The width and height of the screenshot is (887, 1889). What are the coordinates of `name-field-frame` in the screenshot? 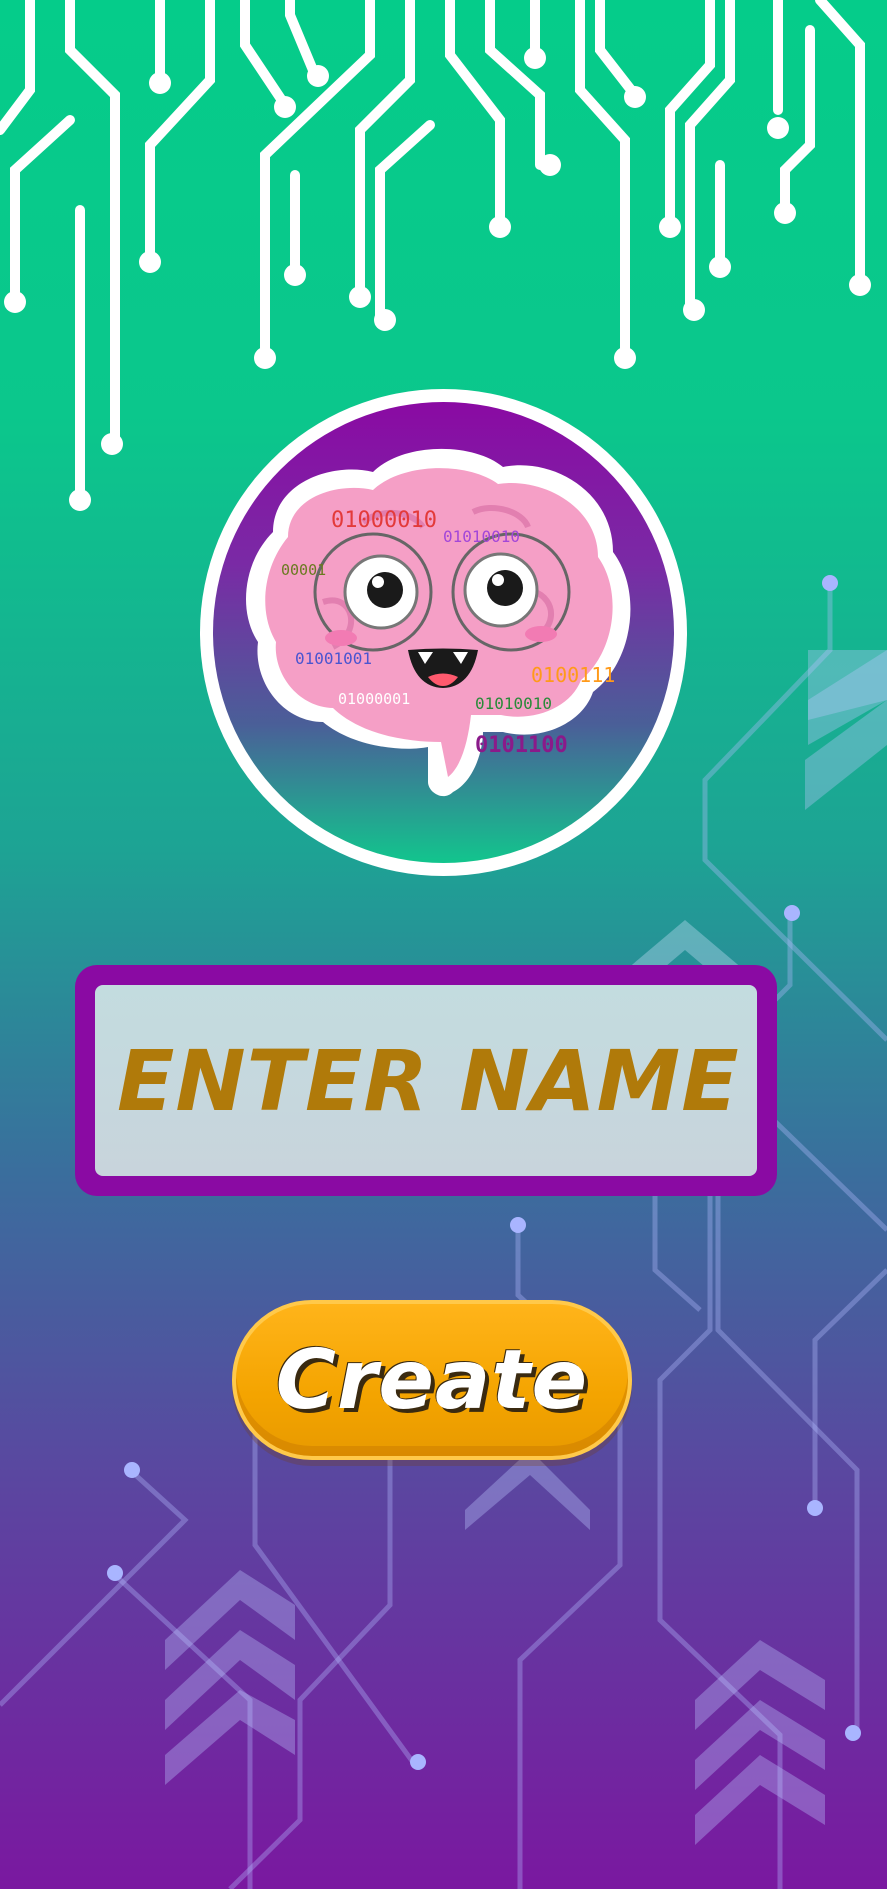 It's located at (426, 1080).